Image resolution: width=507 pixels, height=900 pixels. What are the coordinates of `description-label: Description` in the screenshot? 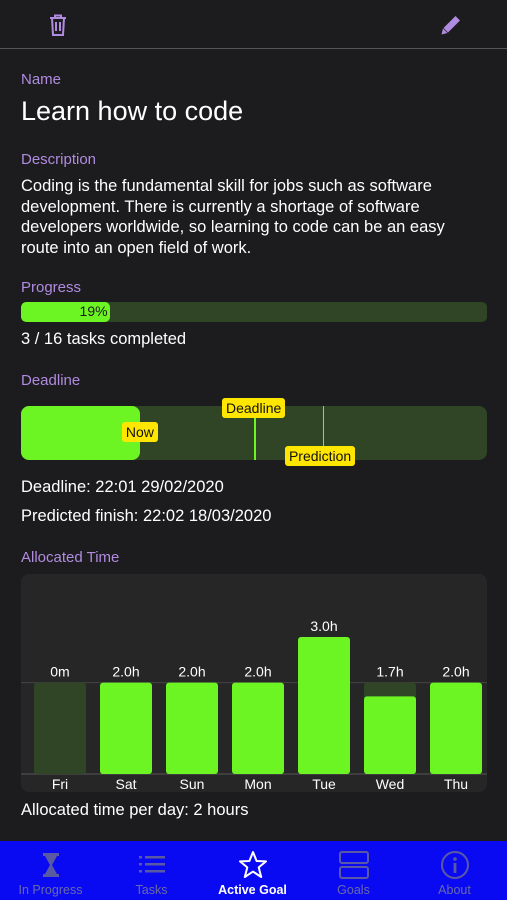 It's located at (59, 159).